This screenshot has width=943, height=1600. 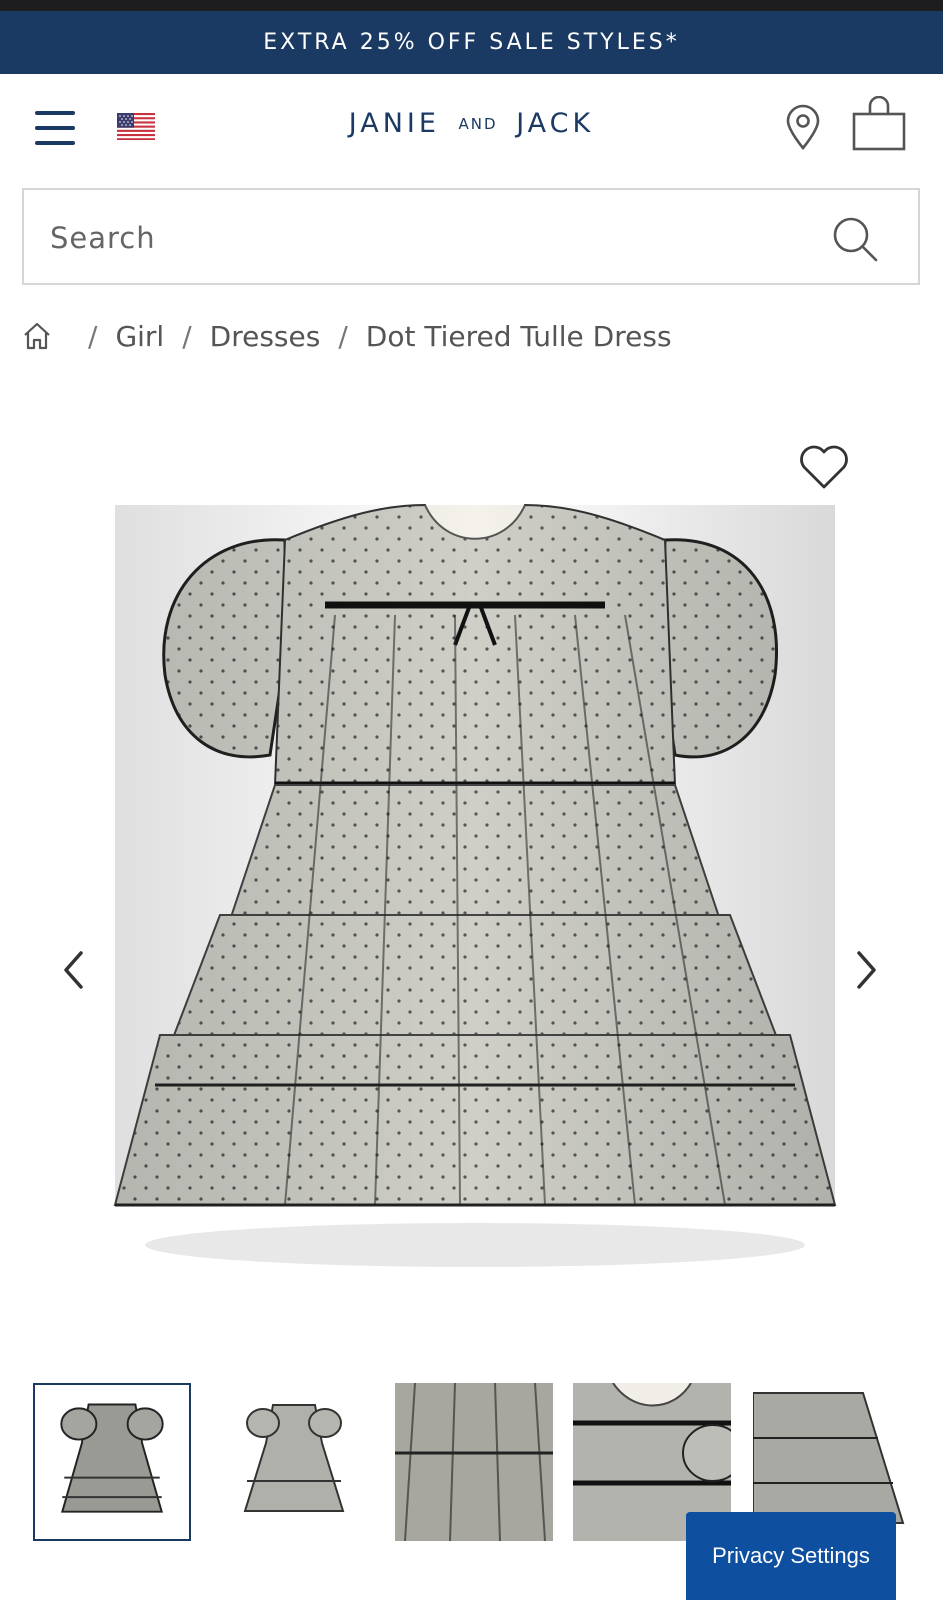 I want to click on status-strip, so click(x=471, y=5).